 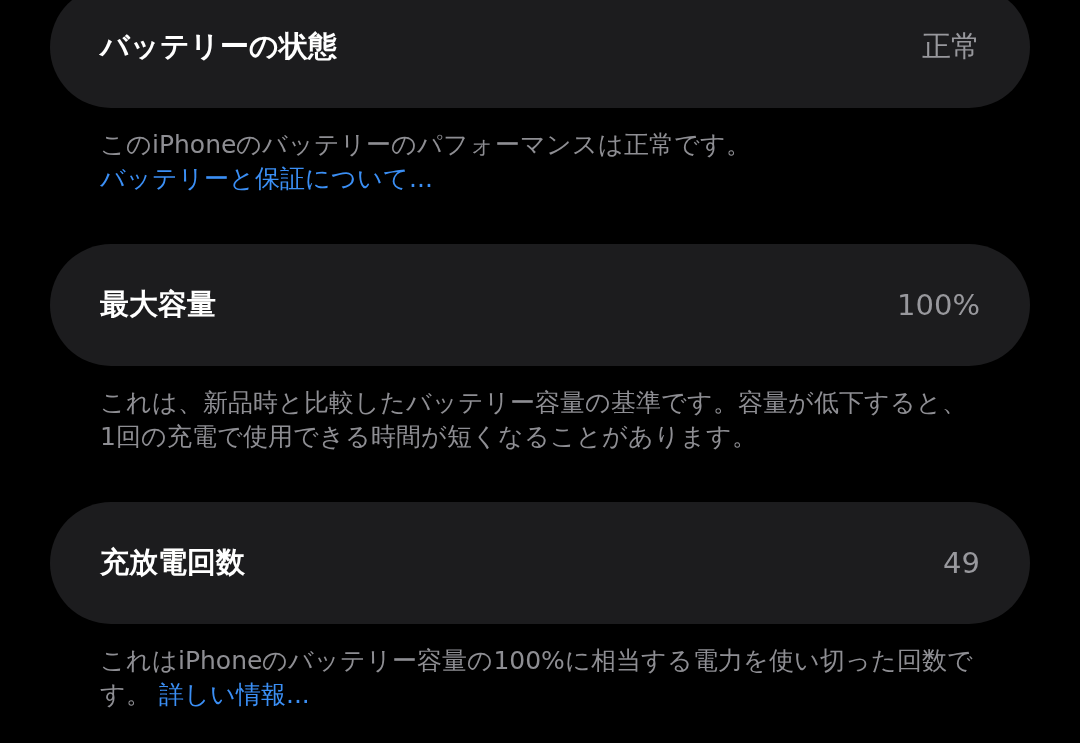 What do you see at coordinates (938, 305) in the screenshot?
I see `setting-value: 100%` at bounding box center [938, 305].